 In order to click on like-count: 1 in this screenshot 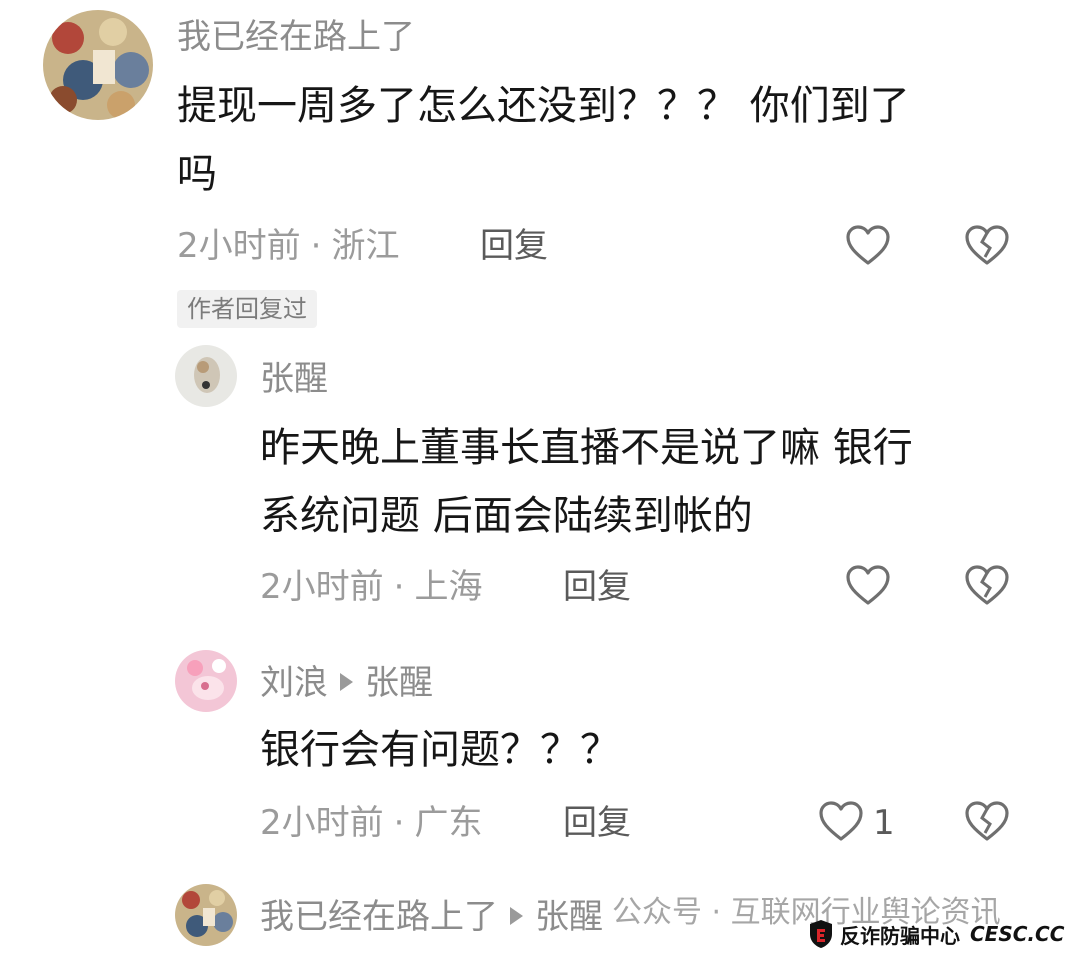, I will do `click(884, 823)`.